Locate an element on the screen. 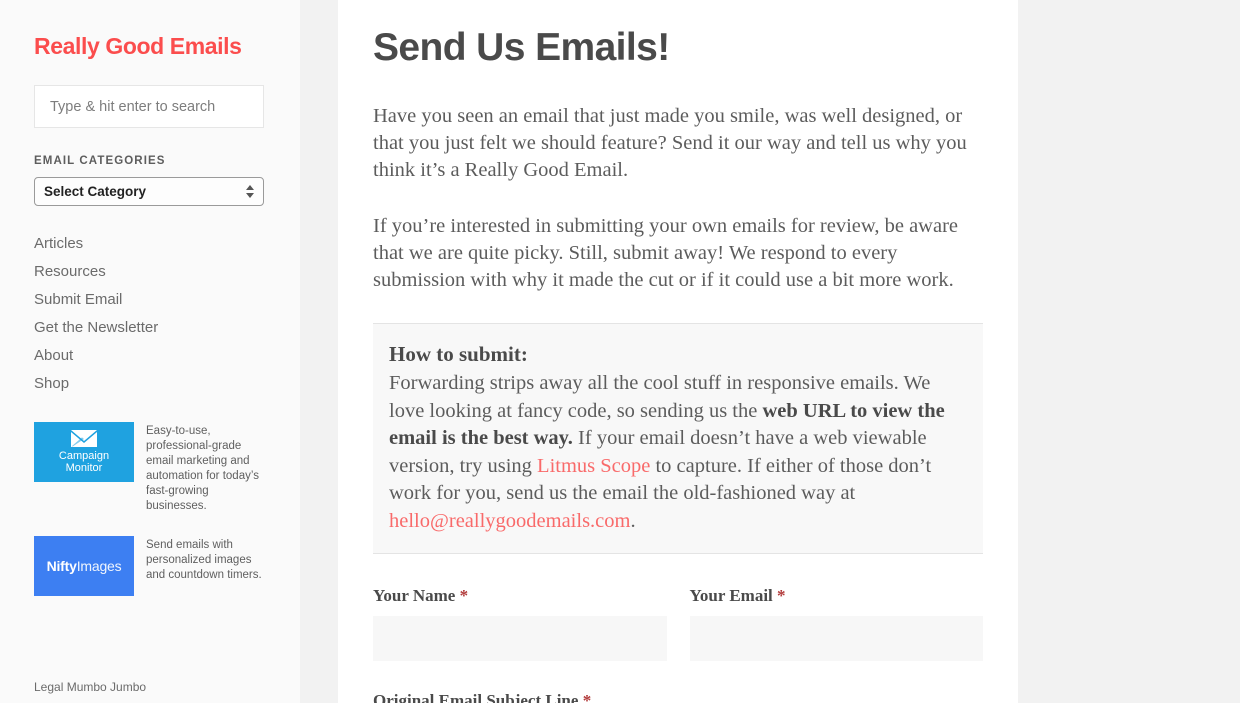 The height and width of the screenshot is (703, 1240). form-row-subject: Original Email Subject Line * is located at coordinates (678, 697).